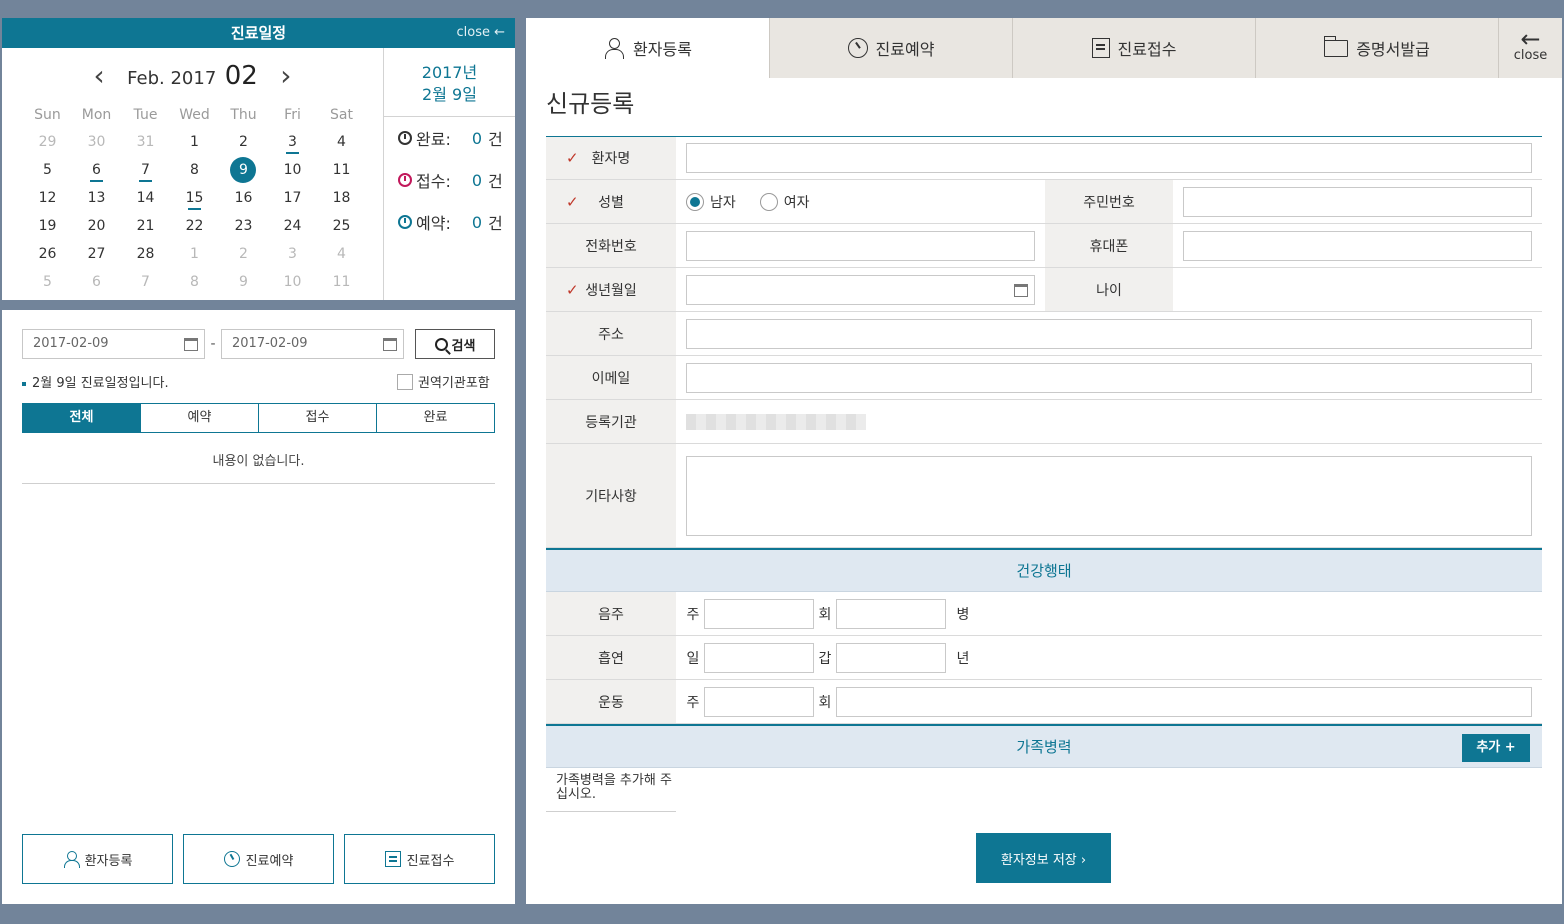  Describe the element at coordinates (1109, 377) in the screenshot. I see `email-input` at that location.